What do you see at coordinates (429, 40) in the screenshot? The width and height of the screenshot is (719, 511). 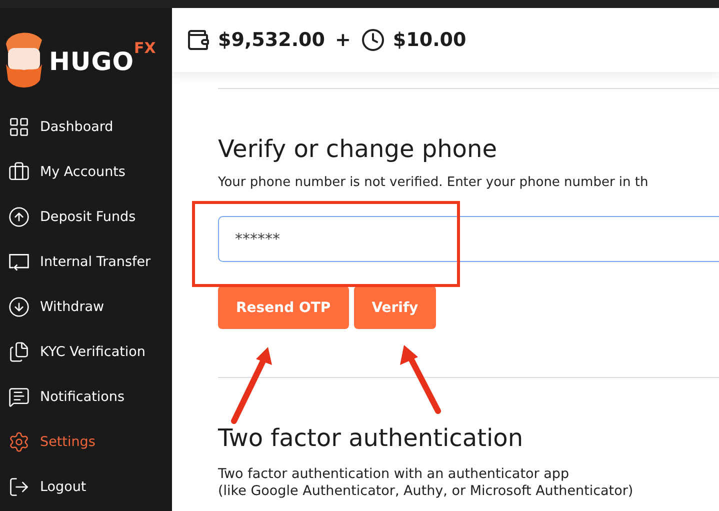 I see `pending-amount: $10.00` at bounding box center [429, 40].